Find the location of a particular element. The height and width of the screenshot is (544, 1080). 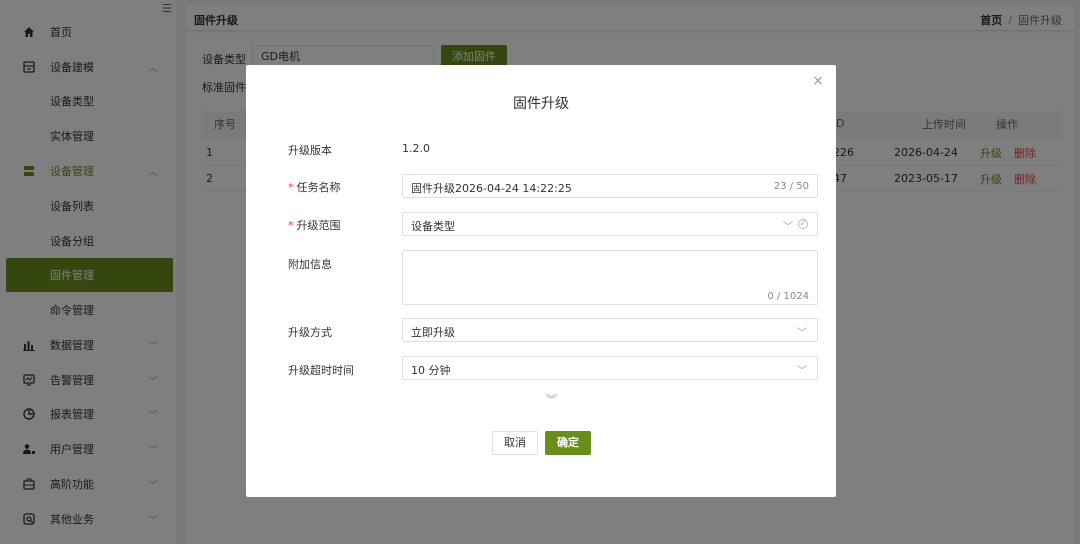

scope-select: 设备类型 ﹀ ✓ is located at coordinates (610, 224).